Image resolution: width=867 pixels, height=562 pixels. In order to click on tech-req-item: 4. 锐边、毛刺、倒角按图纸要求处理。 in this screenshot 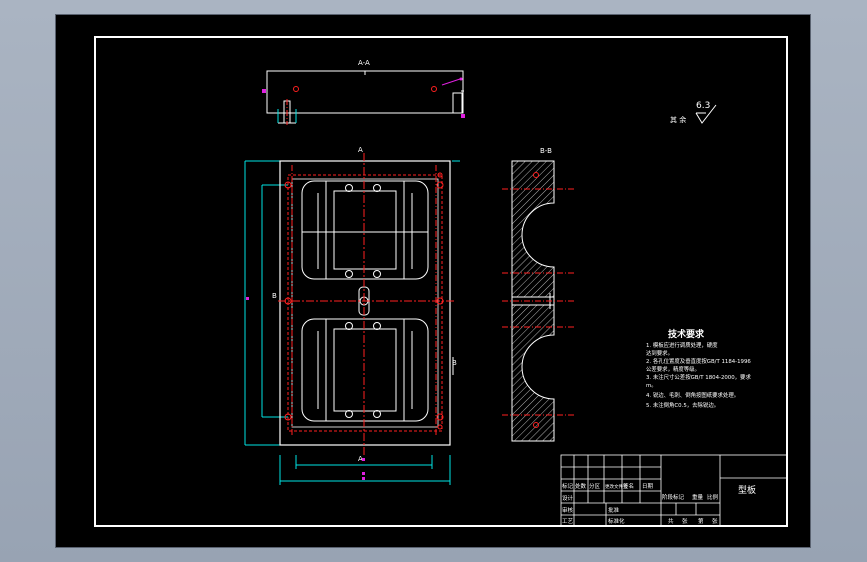, I will do `click(692, 395)`.